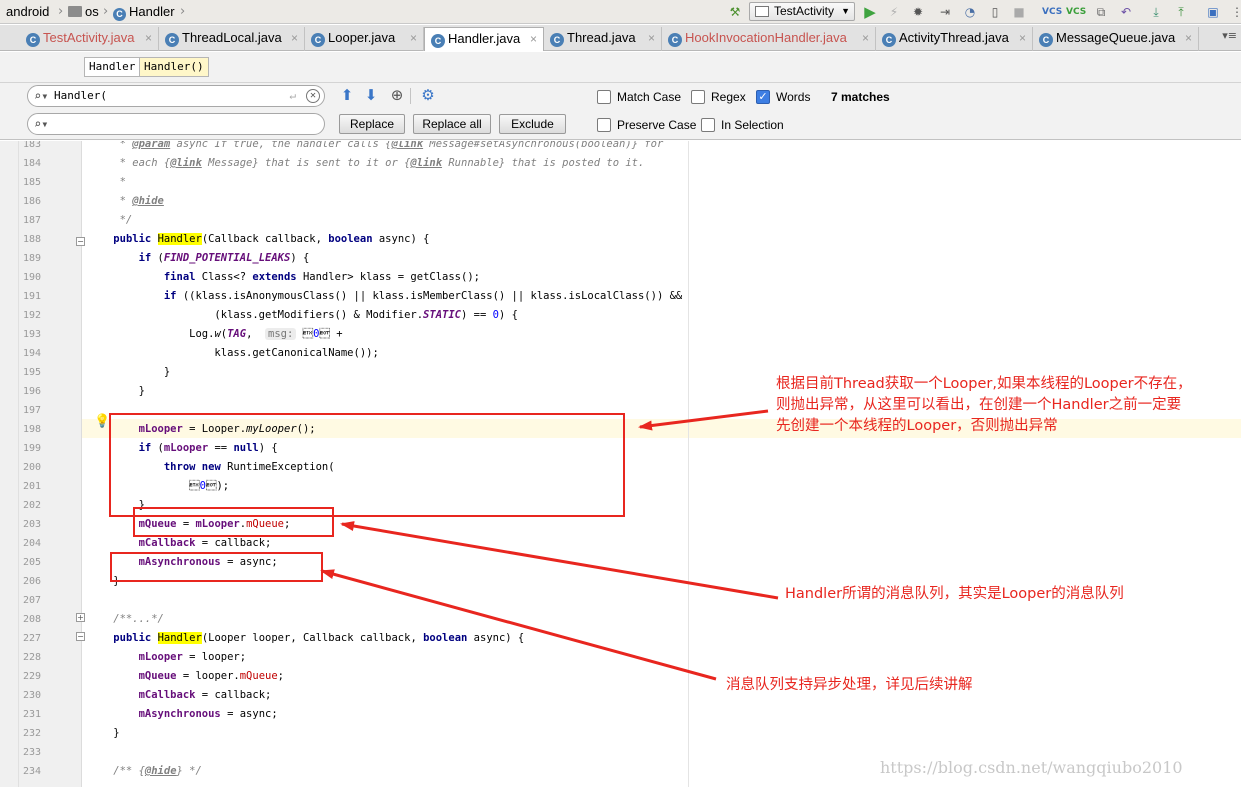 The width and height of the screenshot is (1241, 787). Describe the element at coordinates (954, 39) in the screenshot. I see `editor-tab: C ActivityThread.java ×` at that location.